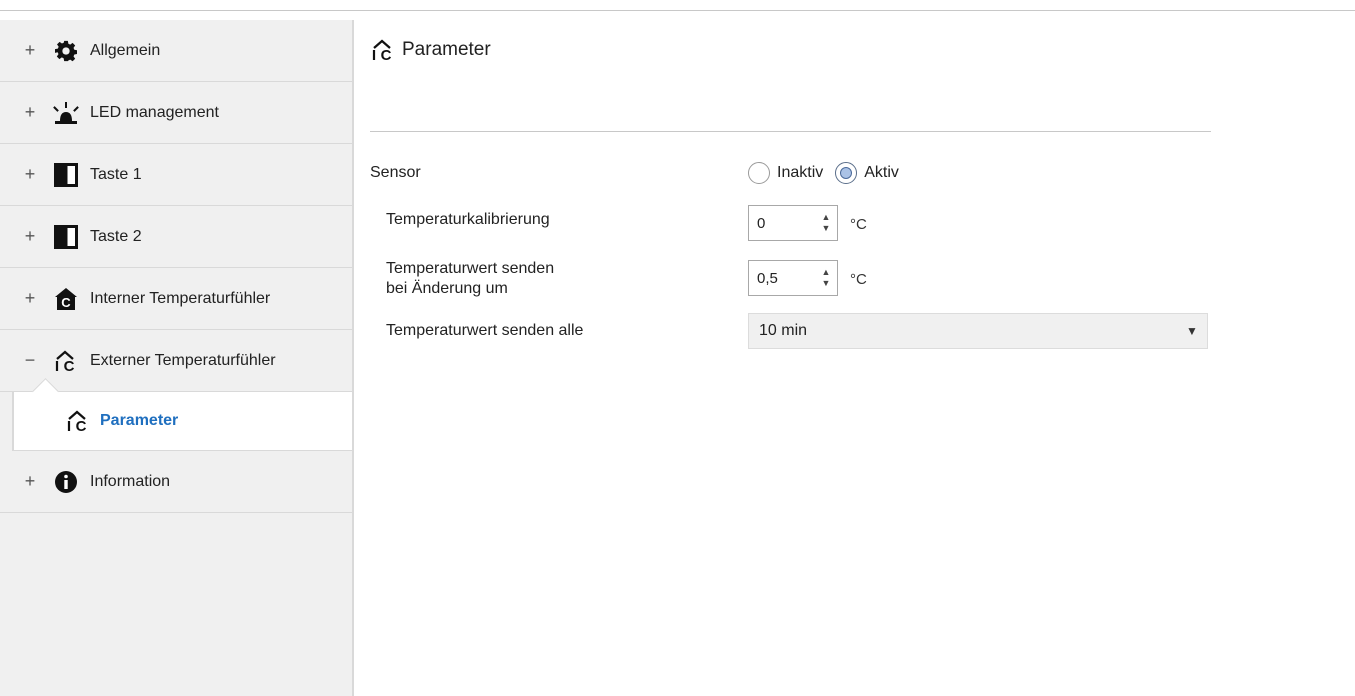 The width and height of the screenshot is (1355, 696). I want to click on sidebar-item-allgemein: + Allgemein, so click(176, 51).